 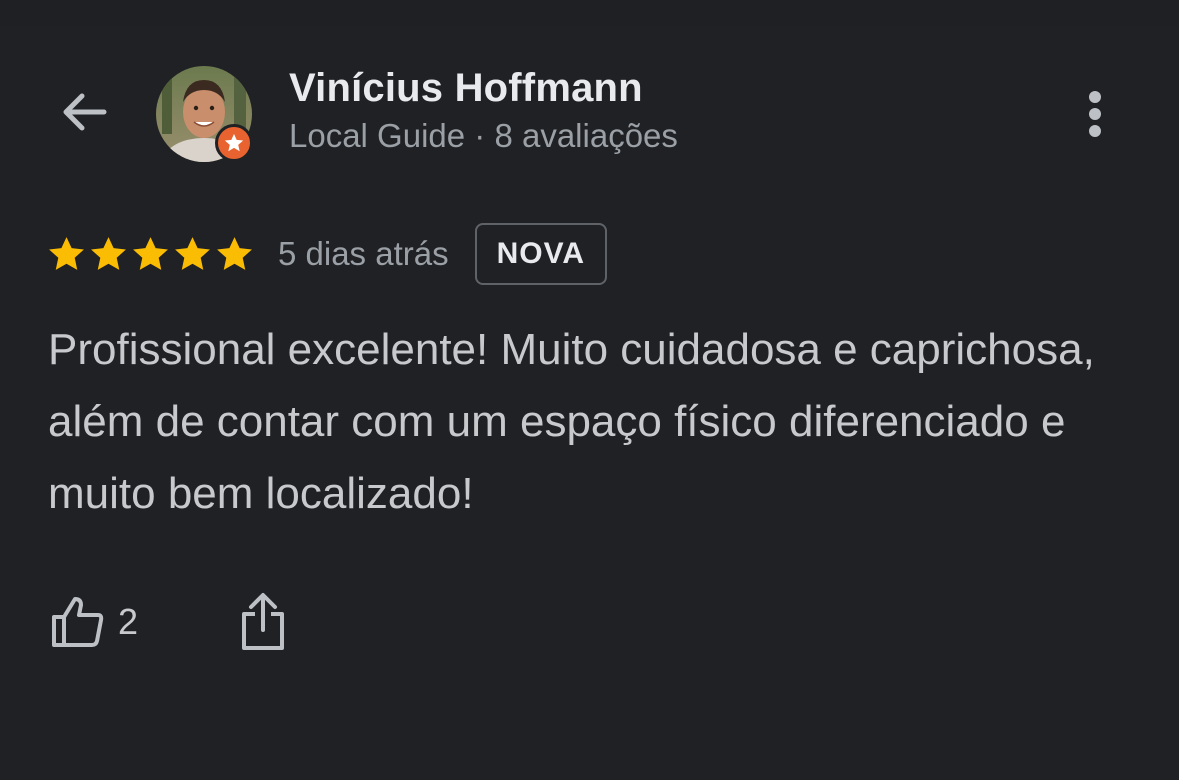 I want to click on rating-row: 5 dias atrás NOVA, so click(x=327, y=254).